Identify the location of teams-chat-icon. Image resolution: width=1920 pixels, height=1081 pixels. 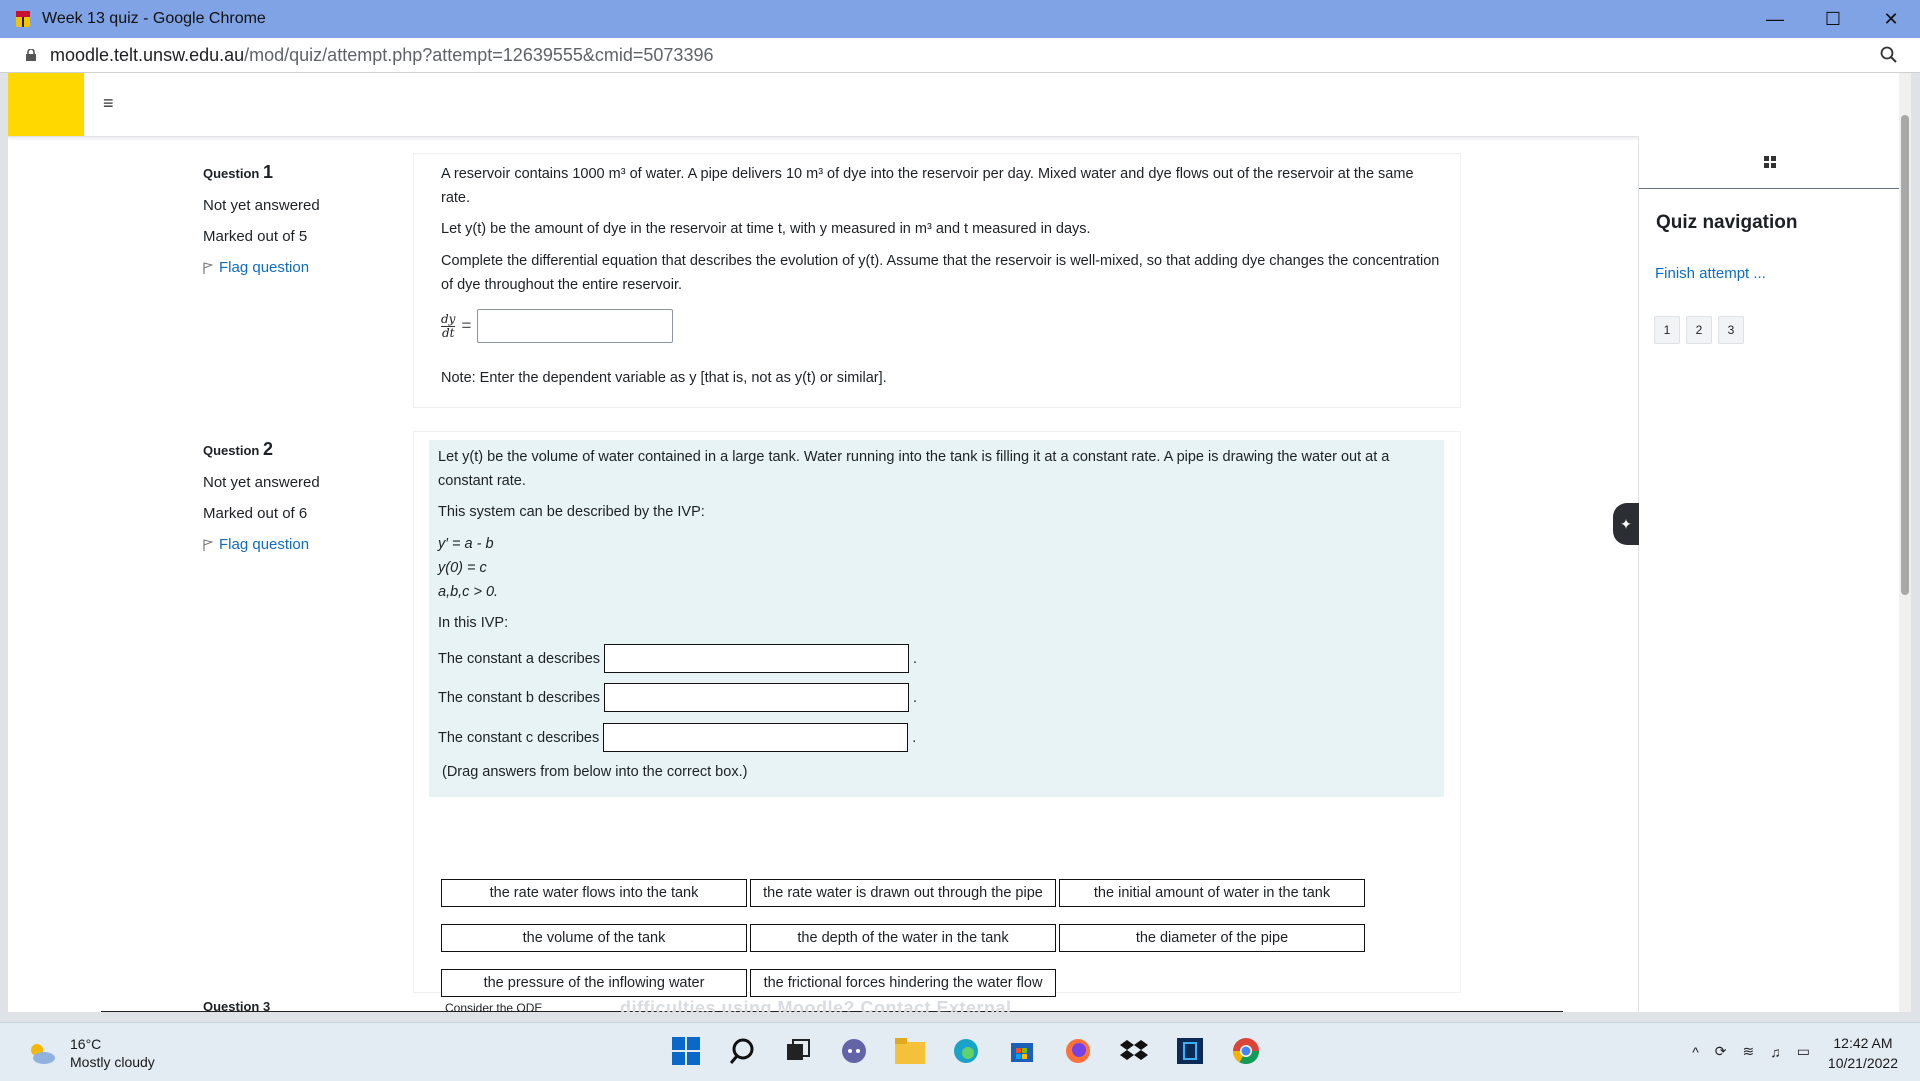
(854, 1051).